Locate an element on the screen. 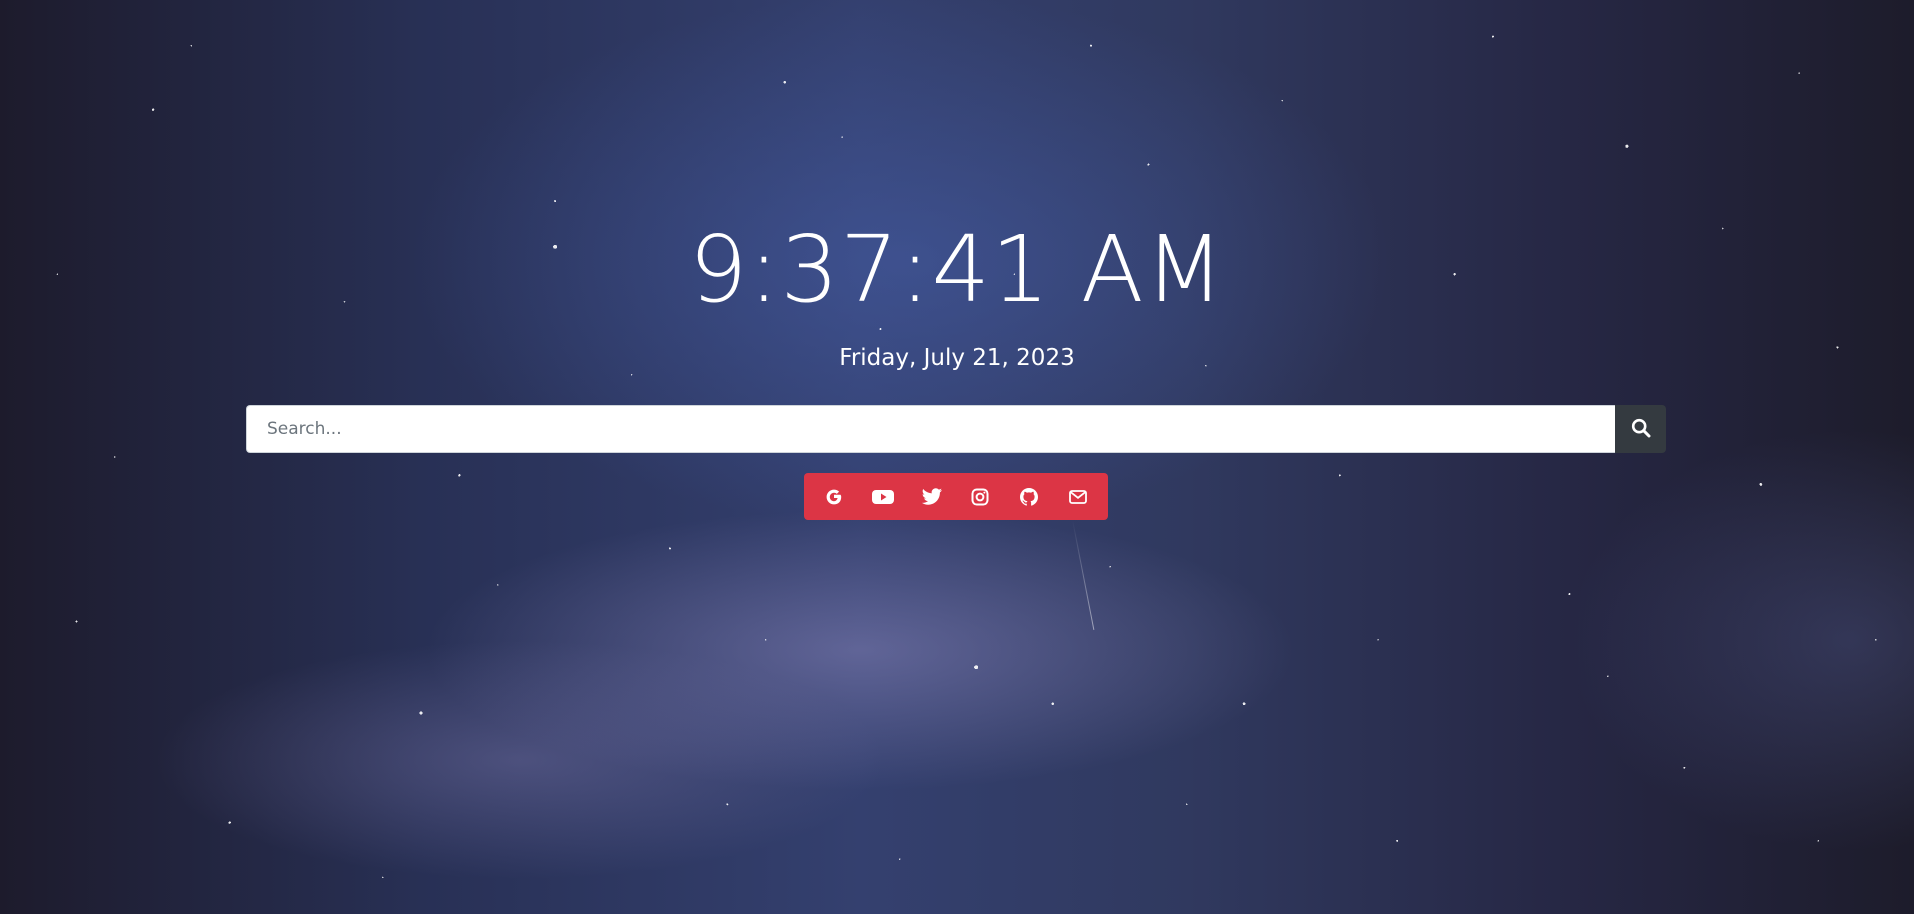  instagram-icon is located at coordinates (980, 497).